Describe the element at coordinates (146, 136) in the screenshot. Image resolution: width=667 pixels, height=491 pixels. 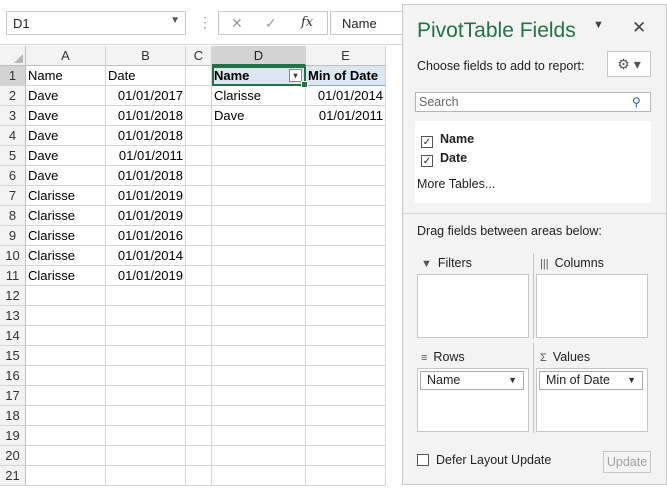
I see `cell-b4: 01/01/2018` at that location.